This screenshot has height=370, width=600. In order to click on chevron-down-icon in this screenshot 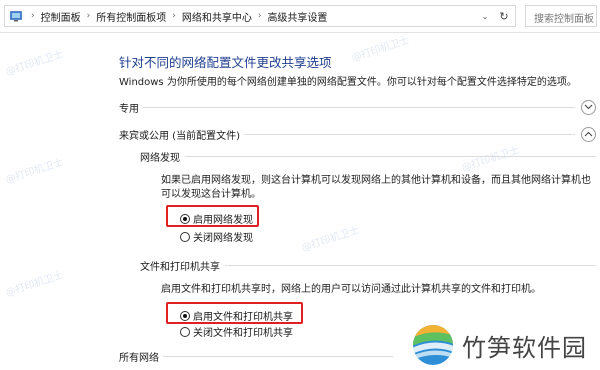, I will do `click(588, 107)`.